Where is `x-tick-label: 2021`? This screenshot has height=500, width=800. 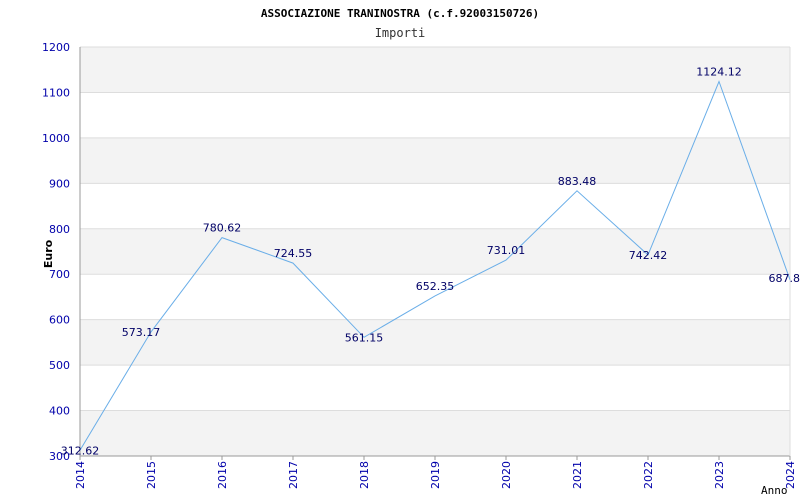 x-tick-label: 2021 is located at coordinates (577, 475).